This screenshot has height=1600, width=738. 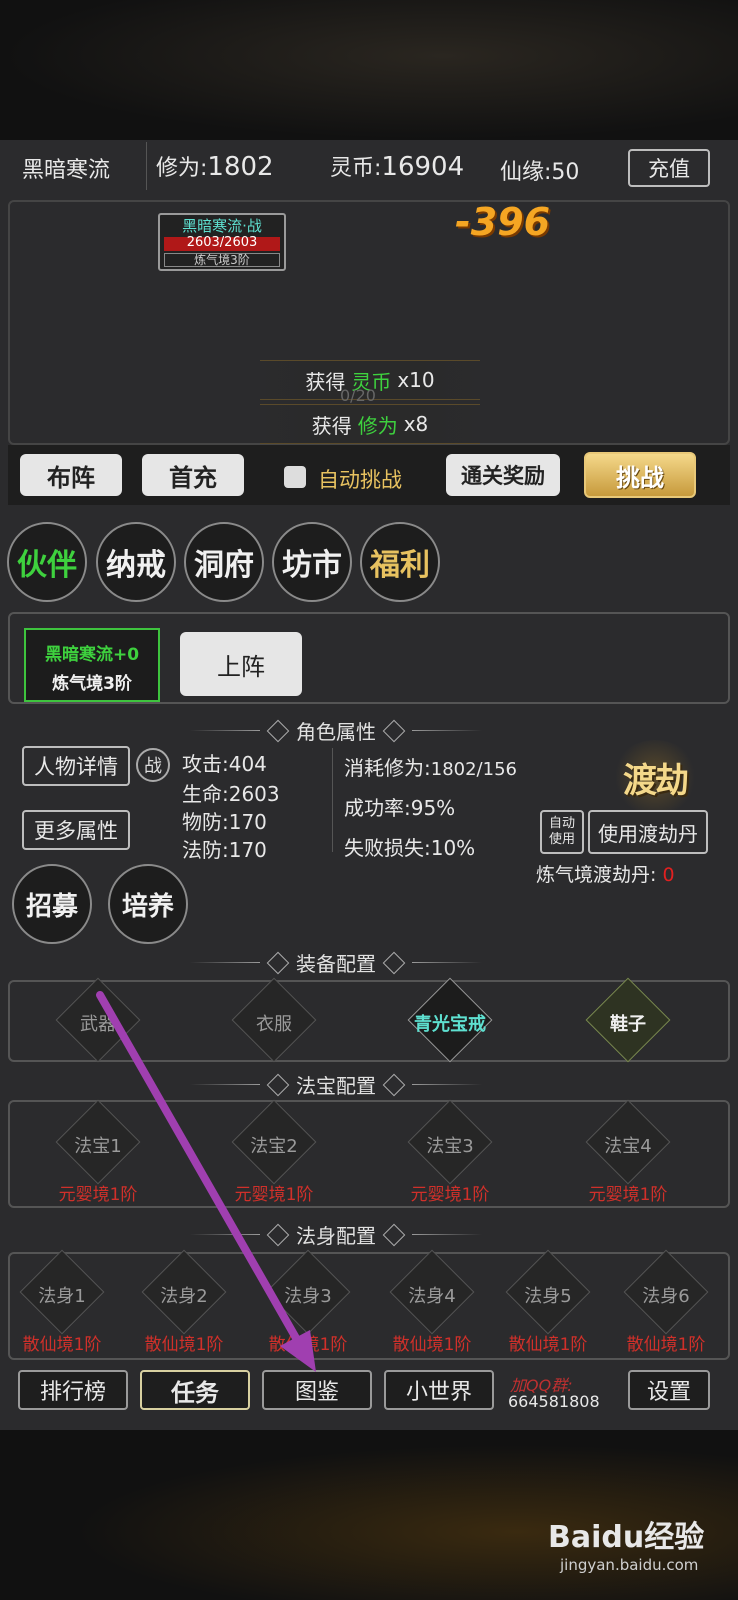 I want to click on watermark-url: jingyan.baidu.com, so click(x=629, y=1565).